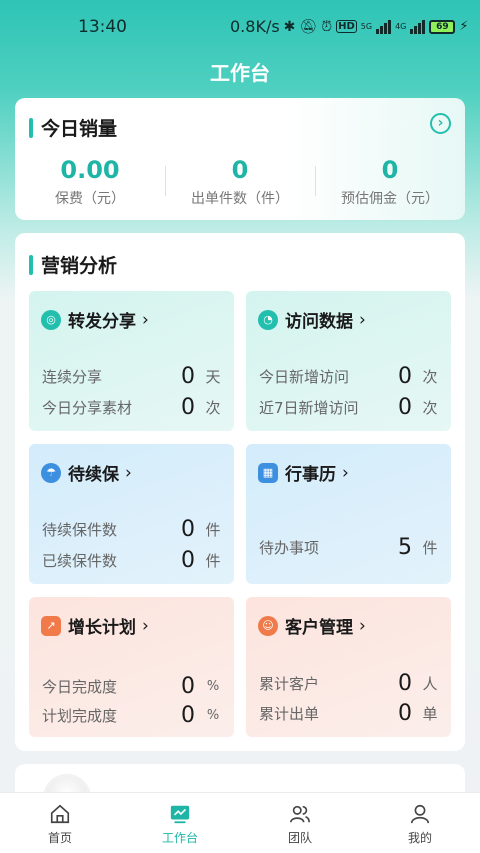 The height and width of the screenshot is (853, 480). What do you see at coordinates (102, 27) in the screenshot?
I see `status-time: 13:40` at bounding box center [102, 27].